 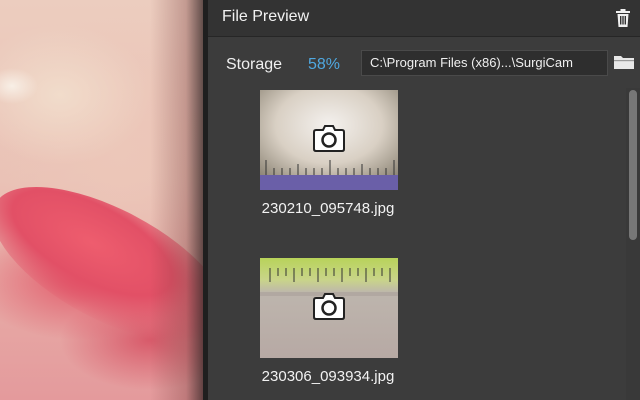 What do you see at coordinates (266, 16) in the screenshot?
I see `panel-title: File Preview` at bounding box center [266, 16].